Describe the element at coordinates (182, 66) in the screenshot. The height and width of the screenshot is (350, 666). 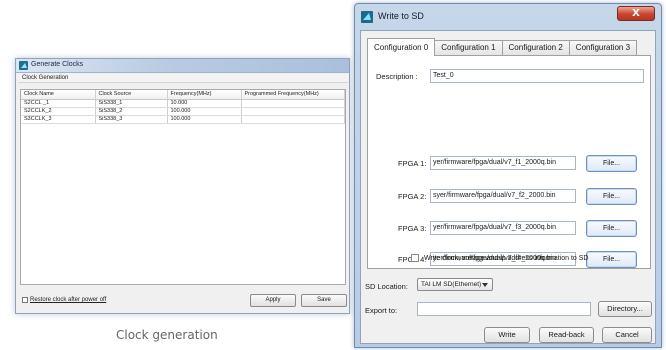
I see `generate-clocks-titlebar: Generate Clocks` at that location.